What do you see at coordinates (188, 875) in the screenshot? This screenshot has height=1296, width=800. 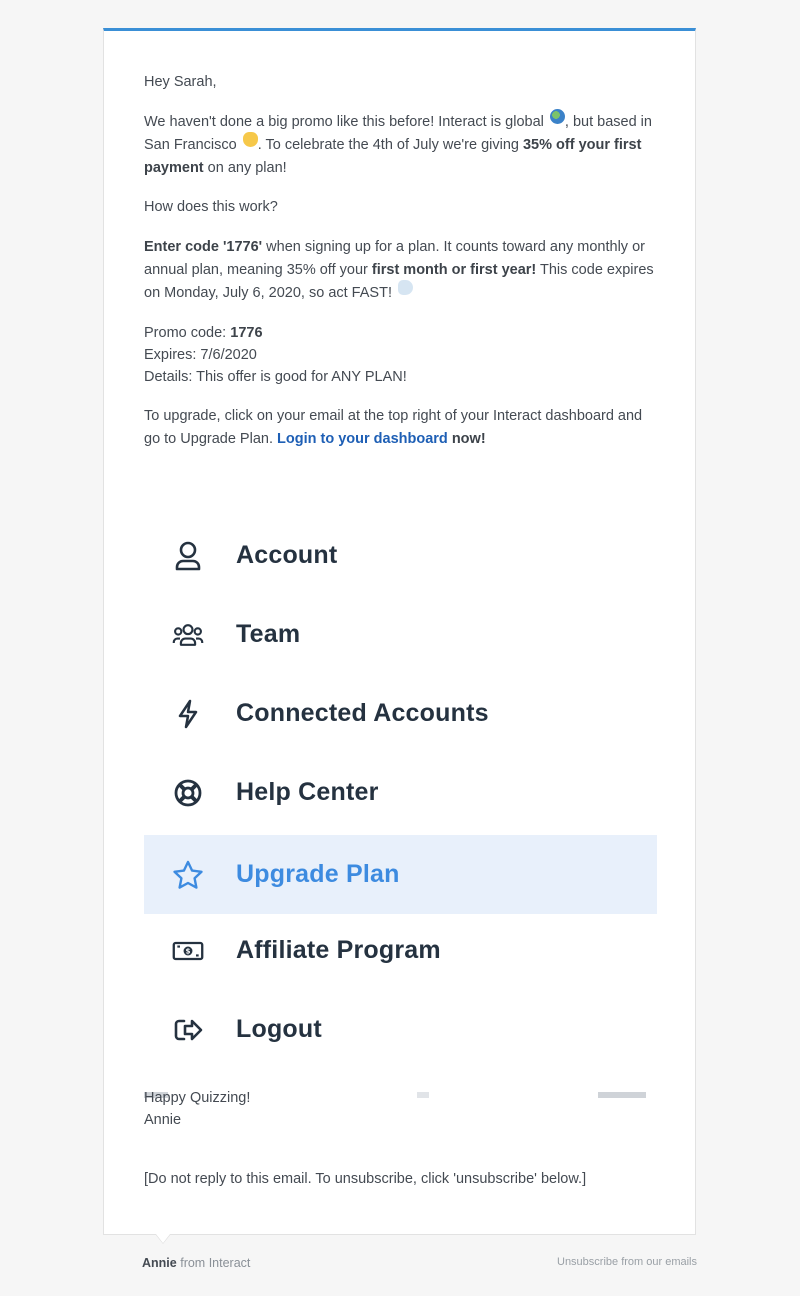 I see `star-icon` at bounding box center [188, 875].